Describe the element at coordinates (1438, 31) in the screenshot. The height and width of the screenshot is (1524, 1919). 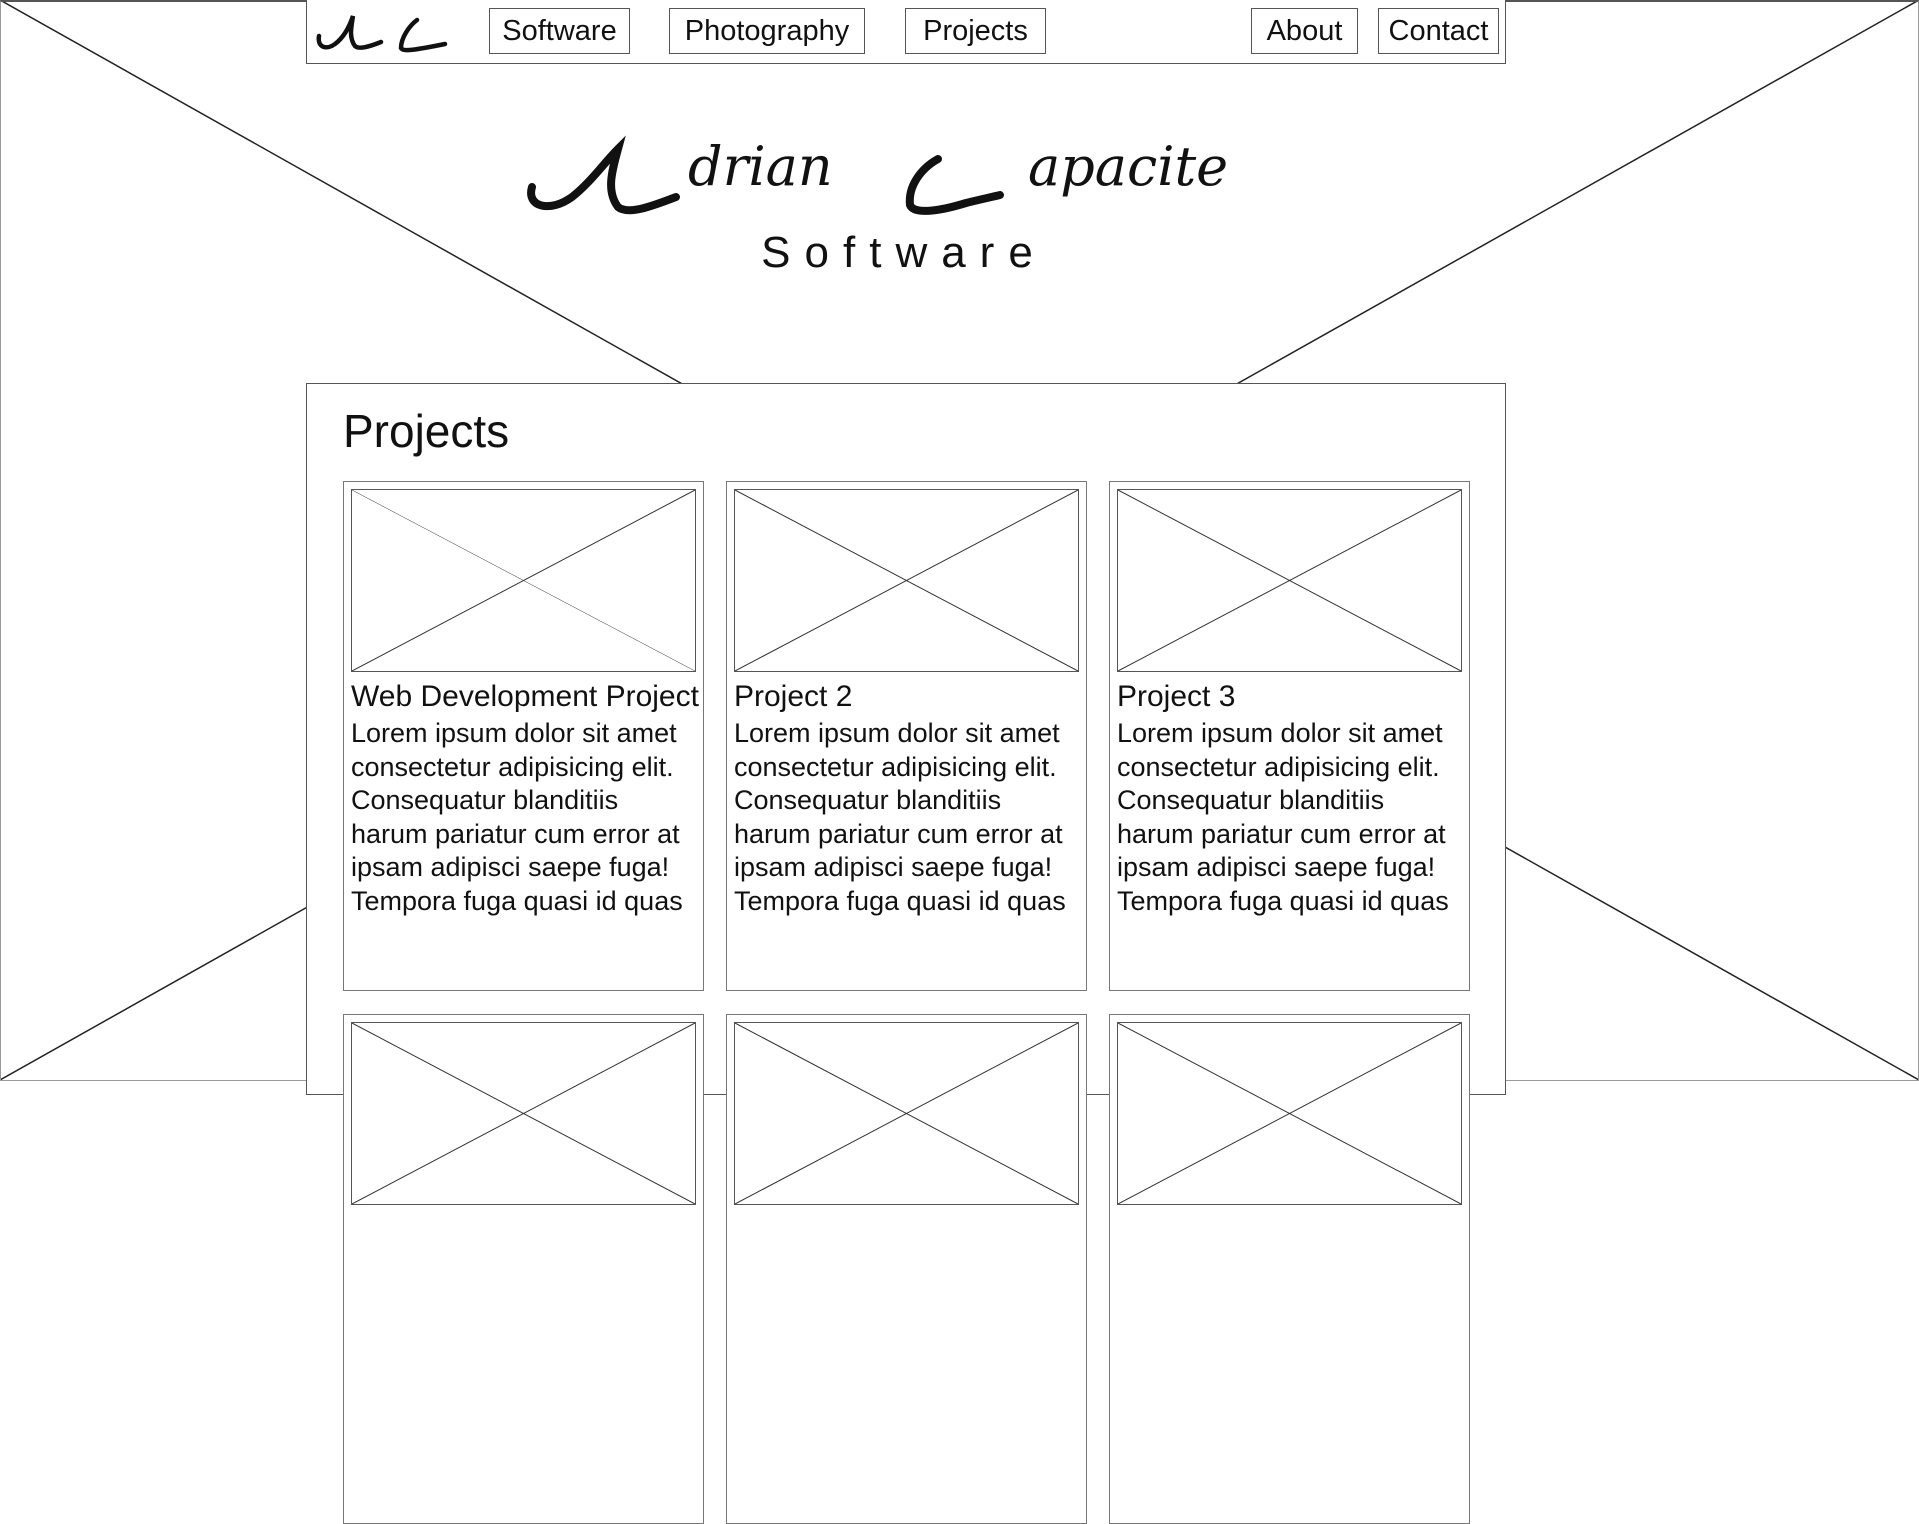
I see `nav-contact: Contact` at that location.